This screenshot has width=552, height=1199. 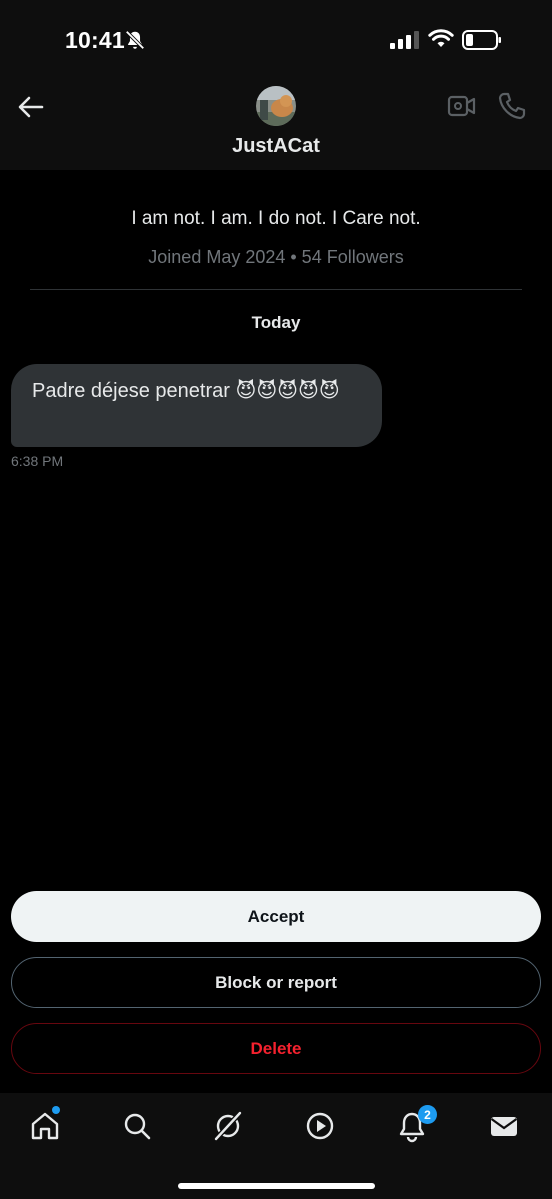 I want to click on accept-button-label: Accept, so click(x=276, y=916).